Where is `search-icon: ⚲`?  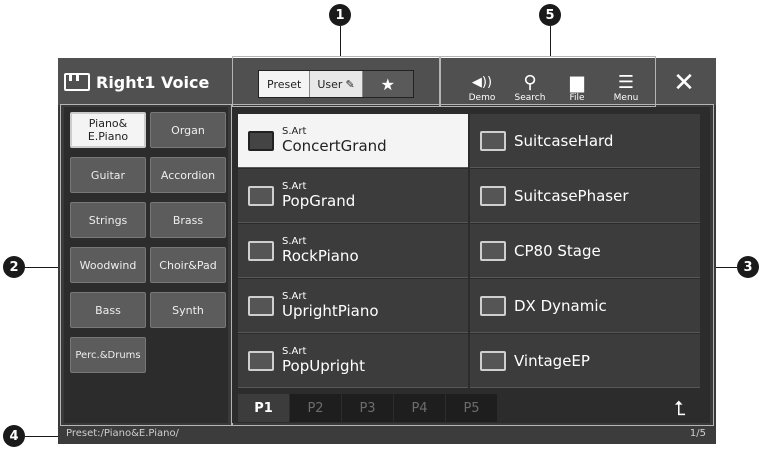
search-icon: ⚲ is located at coordinates (530, 82).